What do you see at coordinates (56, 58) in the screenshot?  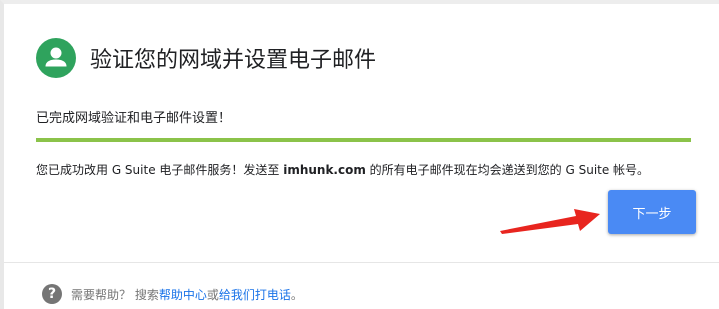 I see `user-avatar-icon` at bounding box center [56, 58].